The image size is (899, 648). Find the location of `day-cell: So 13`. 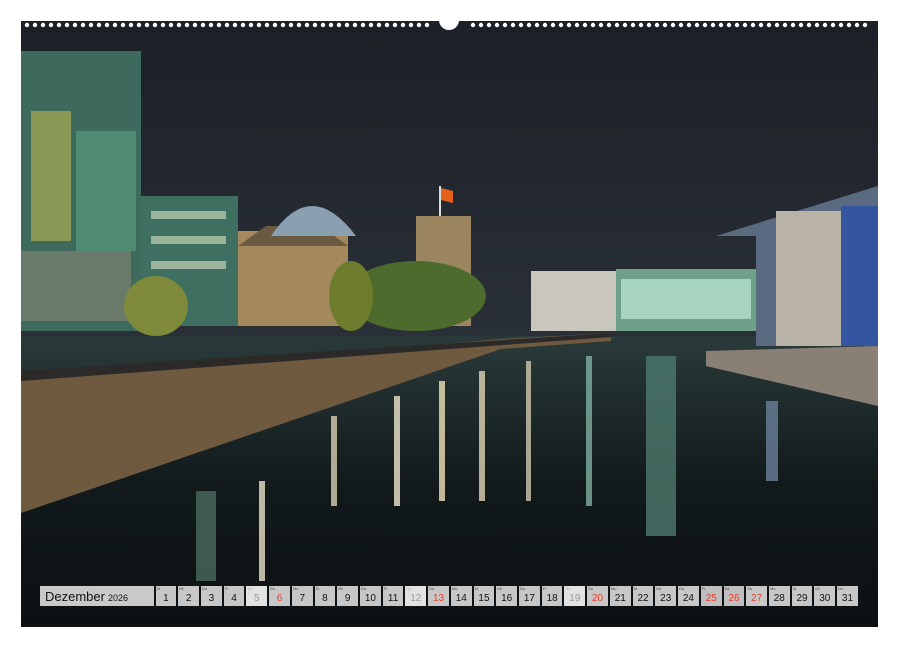

day-cell: So 13 is located at coordinates (438, 596).